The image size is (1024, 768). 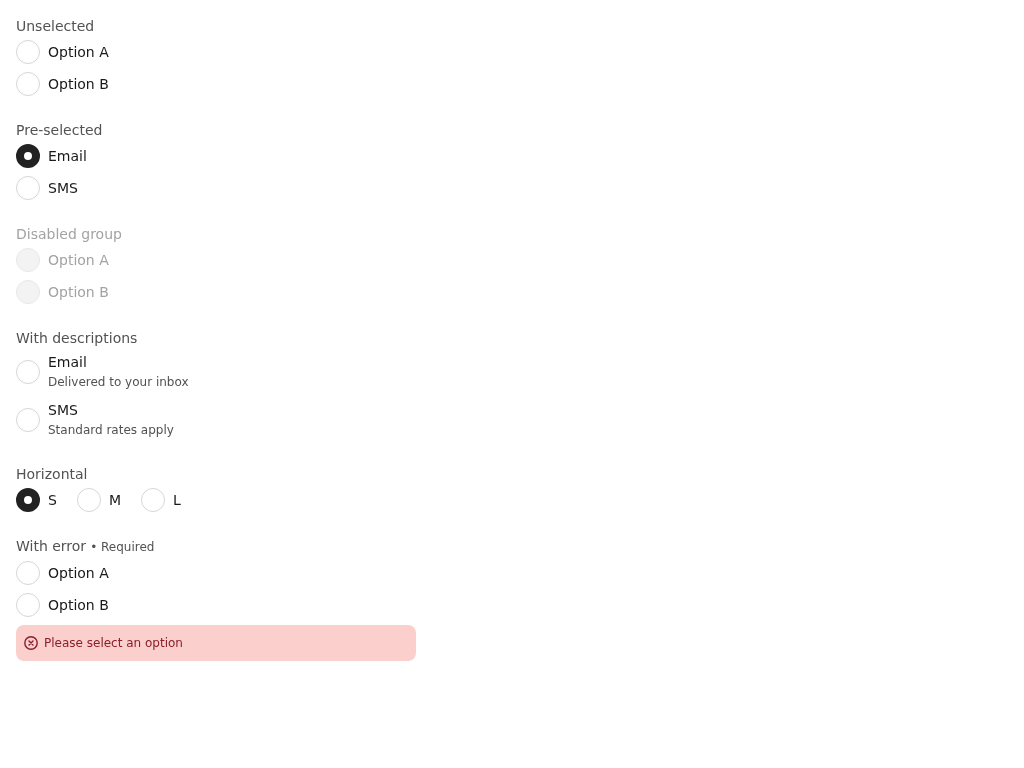 What do you see at coordinates (111, 430) in the screenshot?
I see `option-description: Standard rates apply` at bounding box center [111, 430].